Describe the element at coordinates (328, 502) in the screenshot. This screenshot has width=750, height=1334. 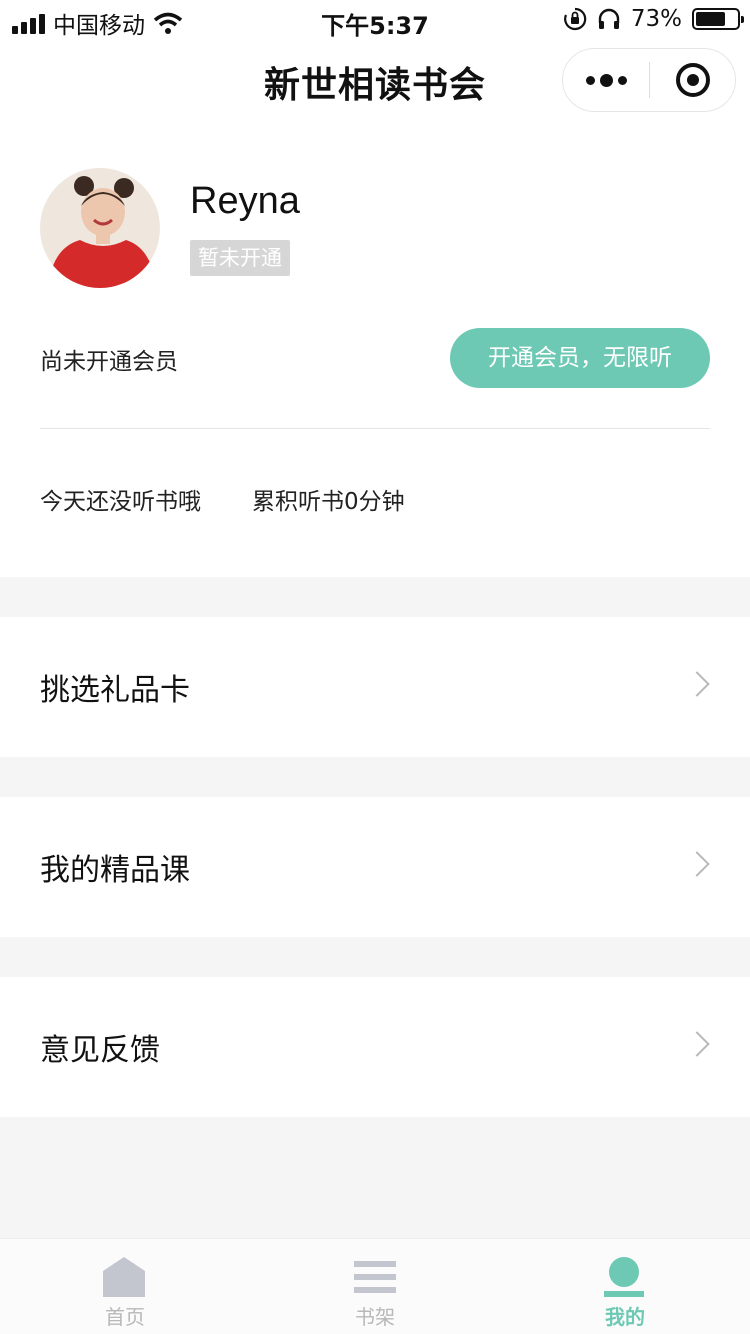
I see `listen-total-text: 累积听书0分钟` at that location.